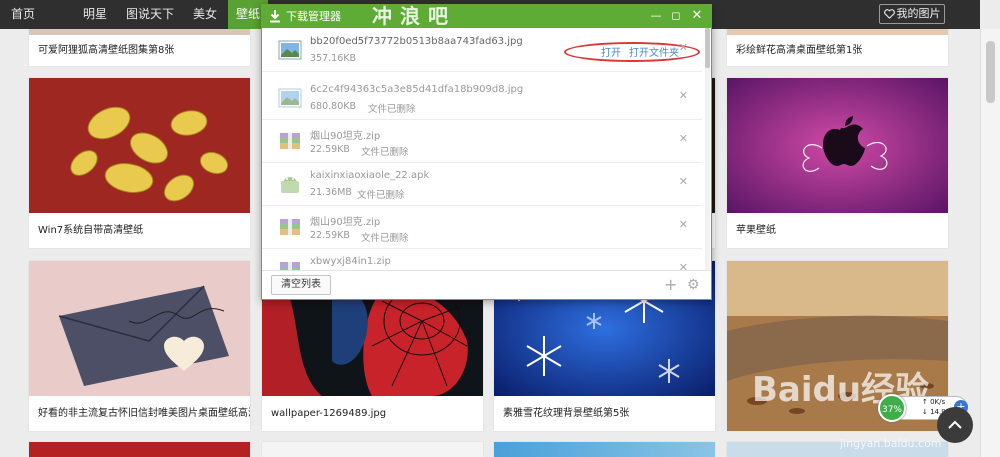 This screenshot has width=1000, height=457. What do you see at coordinates (482, 184) in the screenshot?
I see `download-item: kaixinxiaoxiaole_22.apk 21.36MB 文件已删除 ✕` at bounding box center [482, 184].